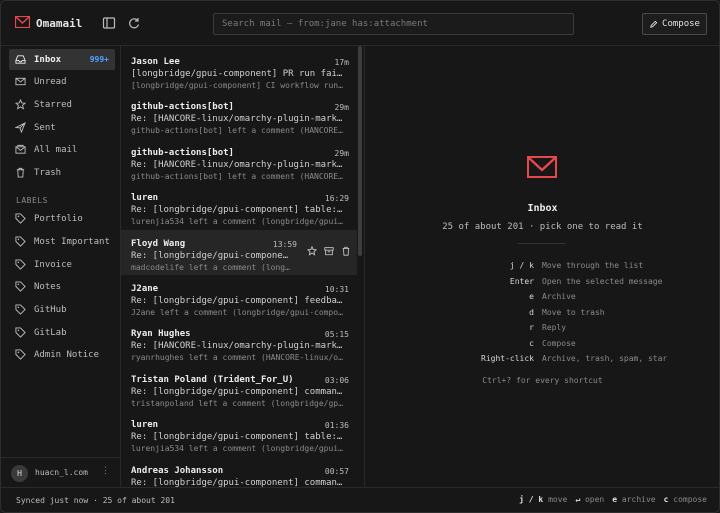 This screenshot has width=720, height=513. Describe the element at coordinates (32, 200) in the screenshot. I see `labels-heading: LABELS` at that location.